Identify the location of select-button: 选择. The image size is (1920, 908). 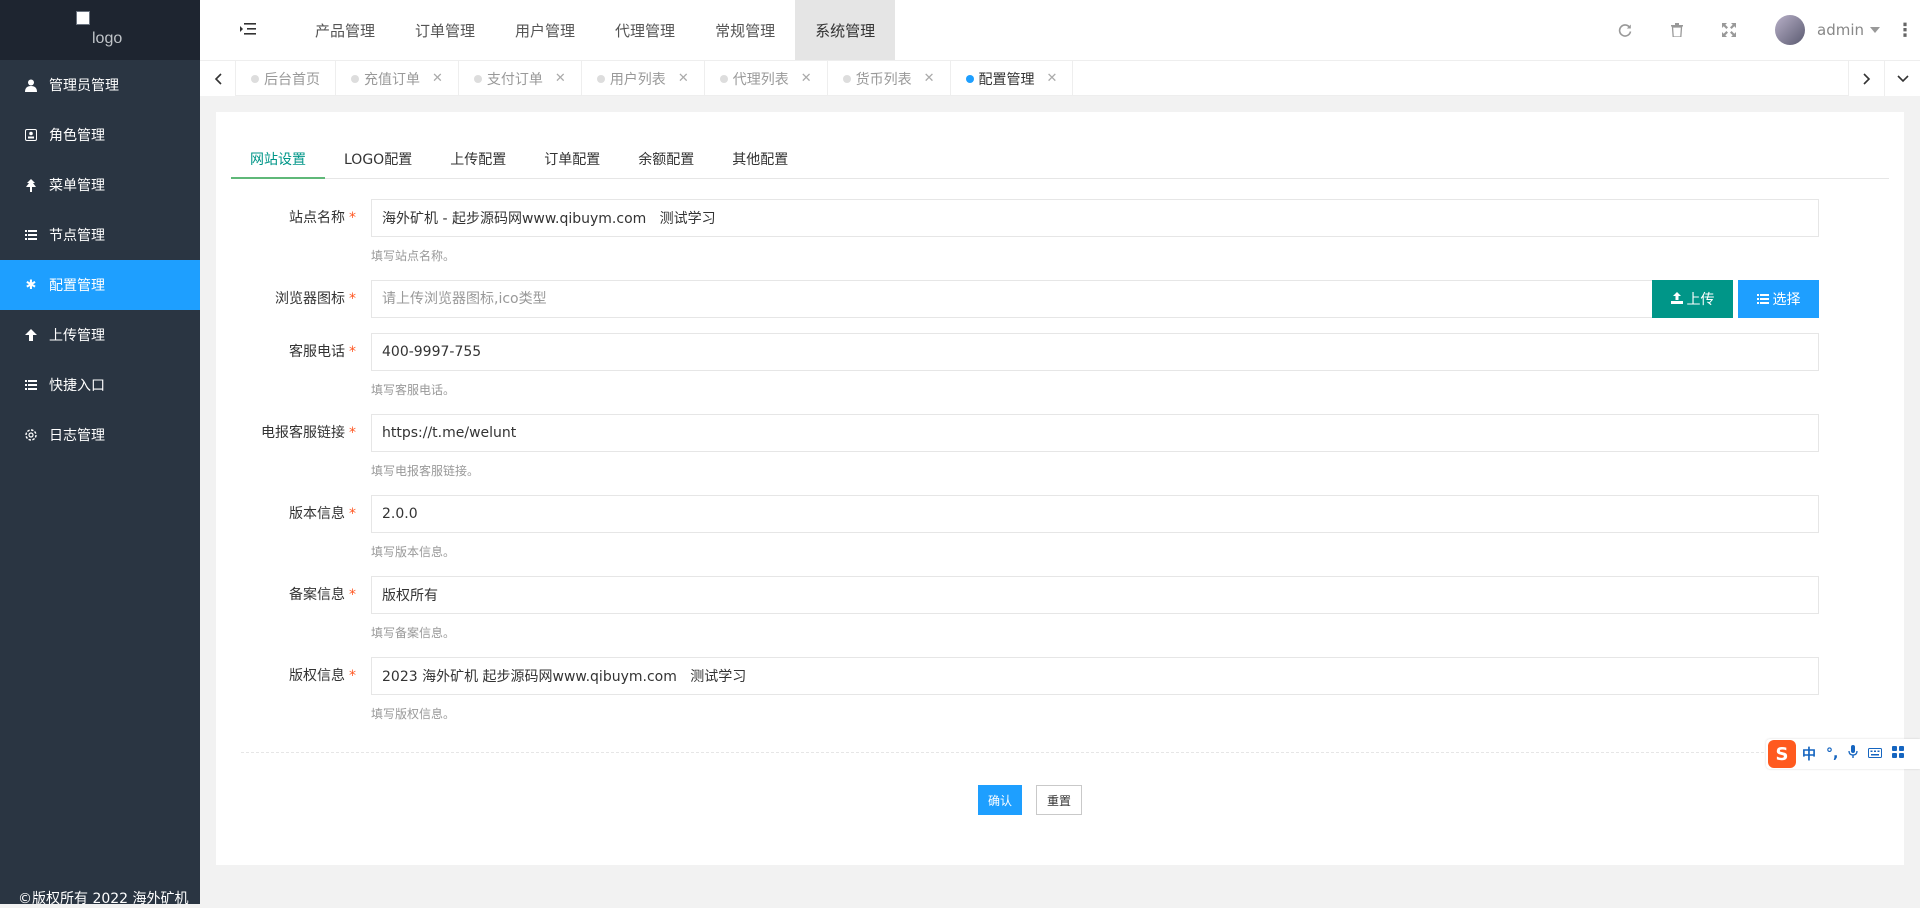
(1778, 299).